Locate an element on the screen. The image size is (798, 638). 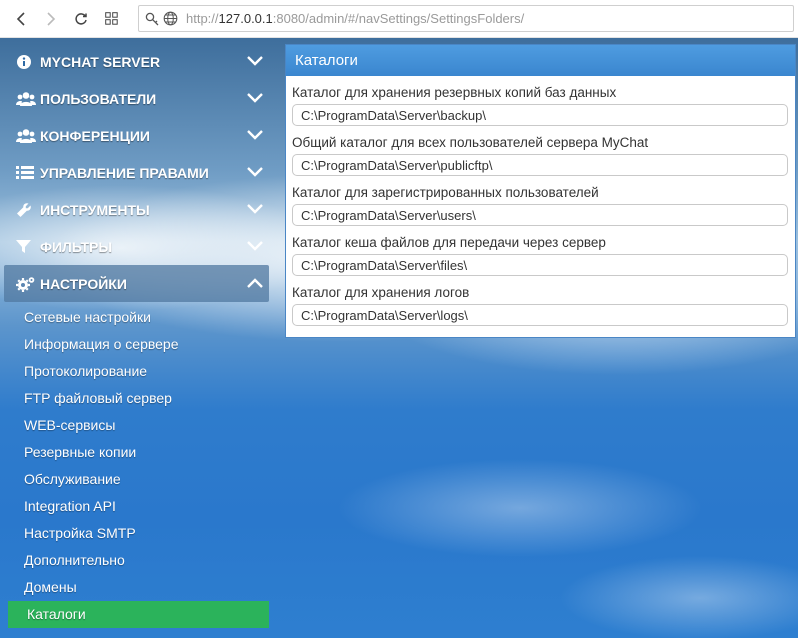
reload-button is located at coordinates (81, 19).